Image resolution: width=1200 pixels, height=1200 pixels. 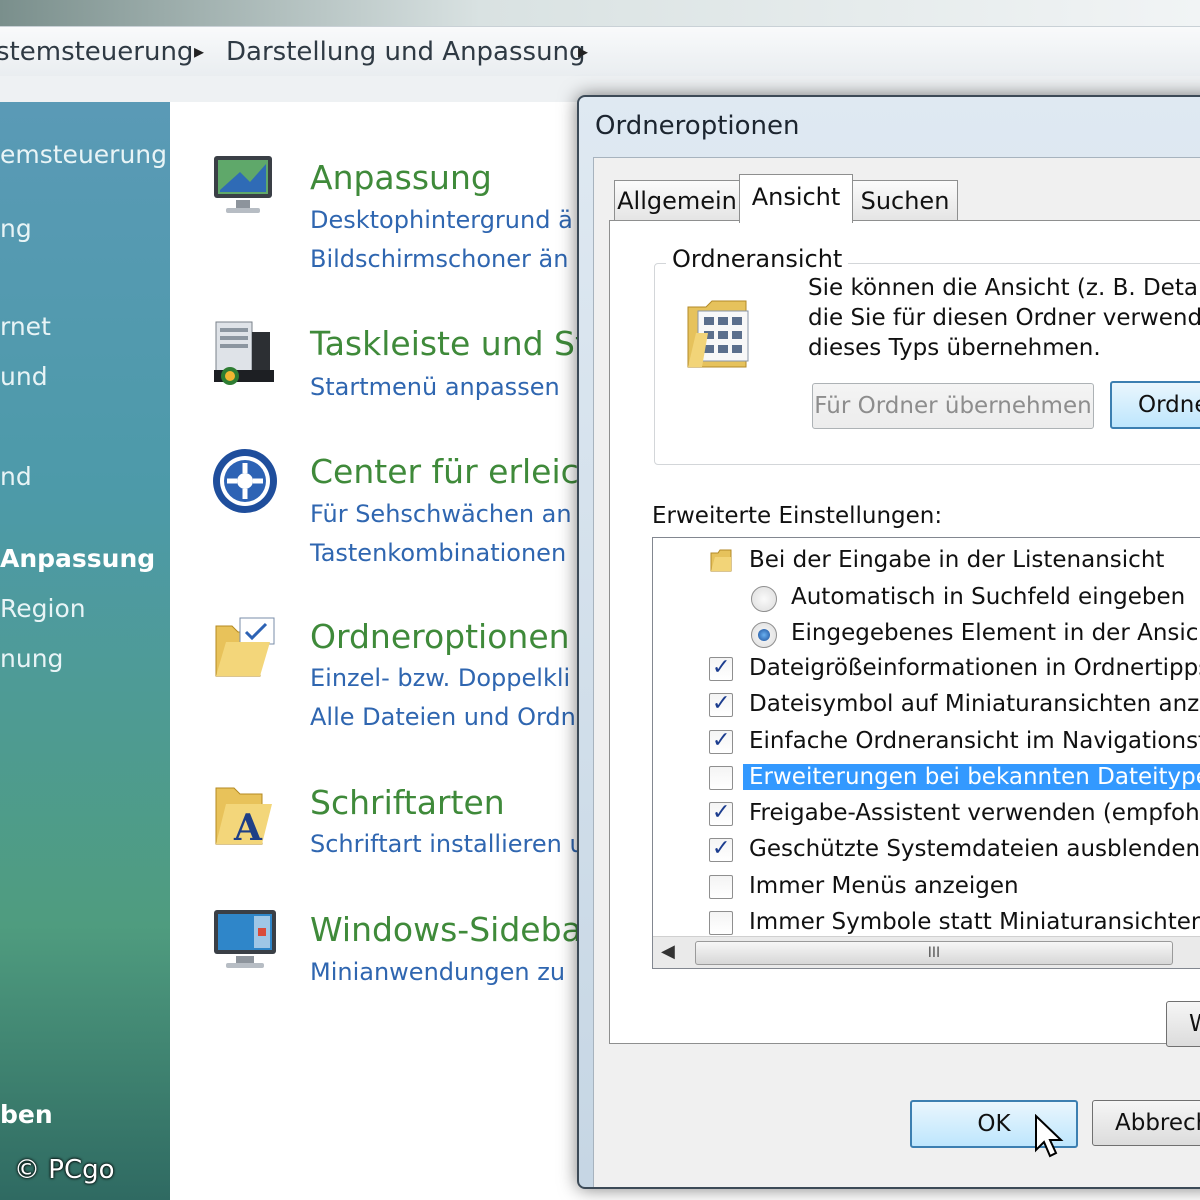 What do you see at coordinates (1004, 288) in the screenshot?
I see `description-line: Sie können die Ansicht (z. B. Details` at bounding box center [1004, 288].